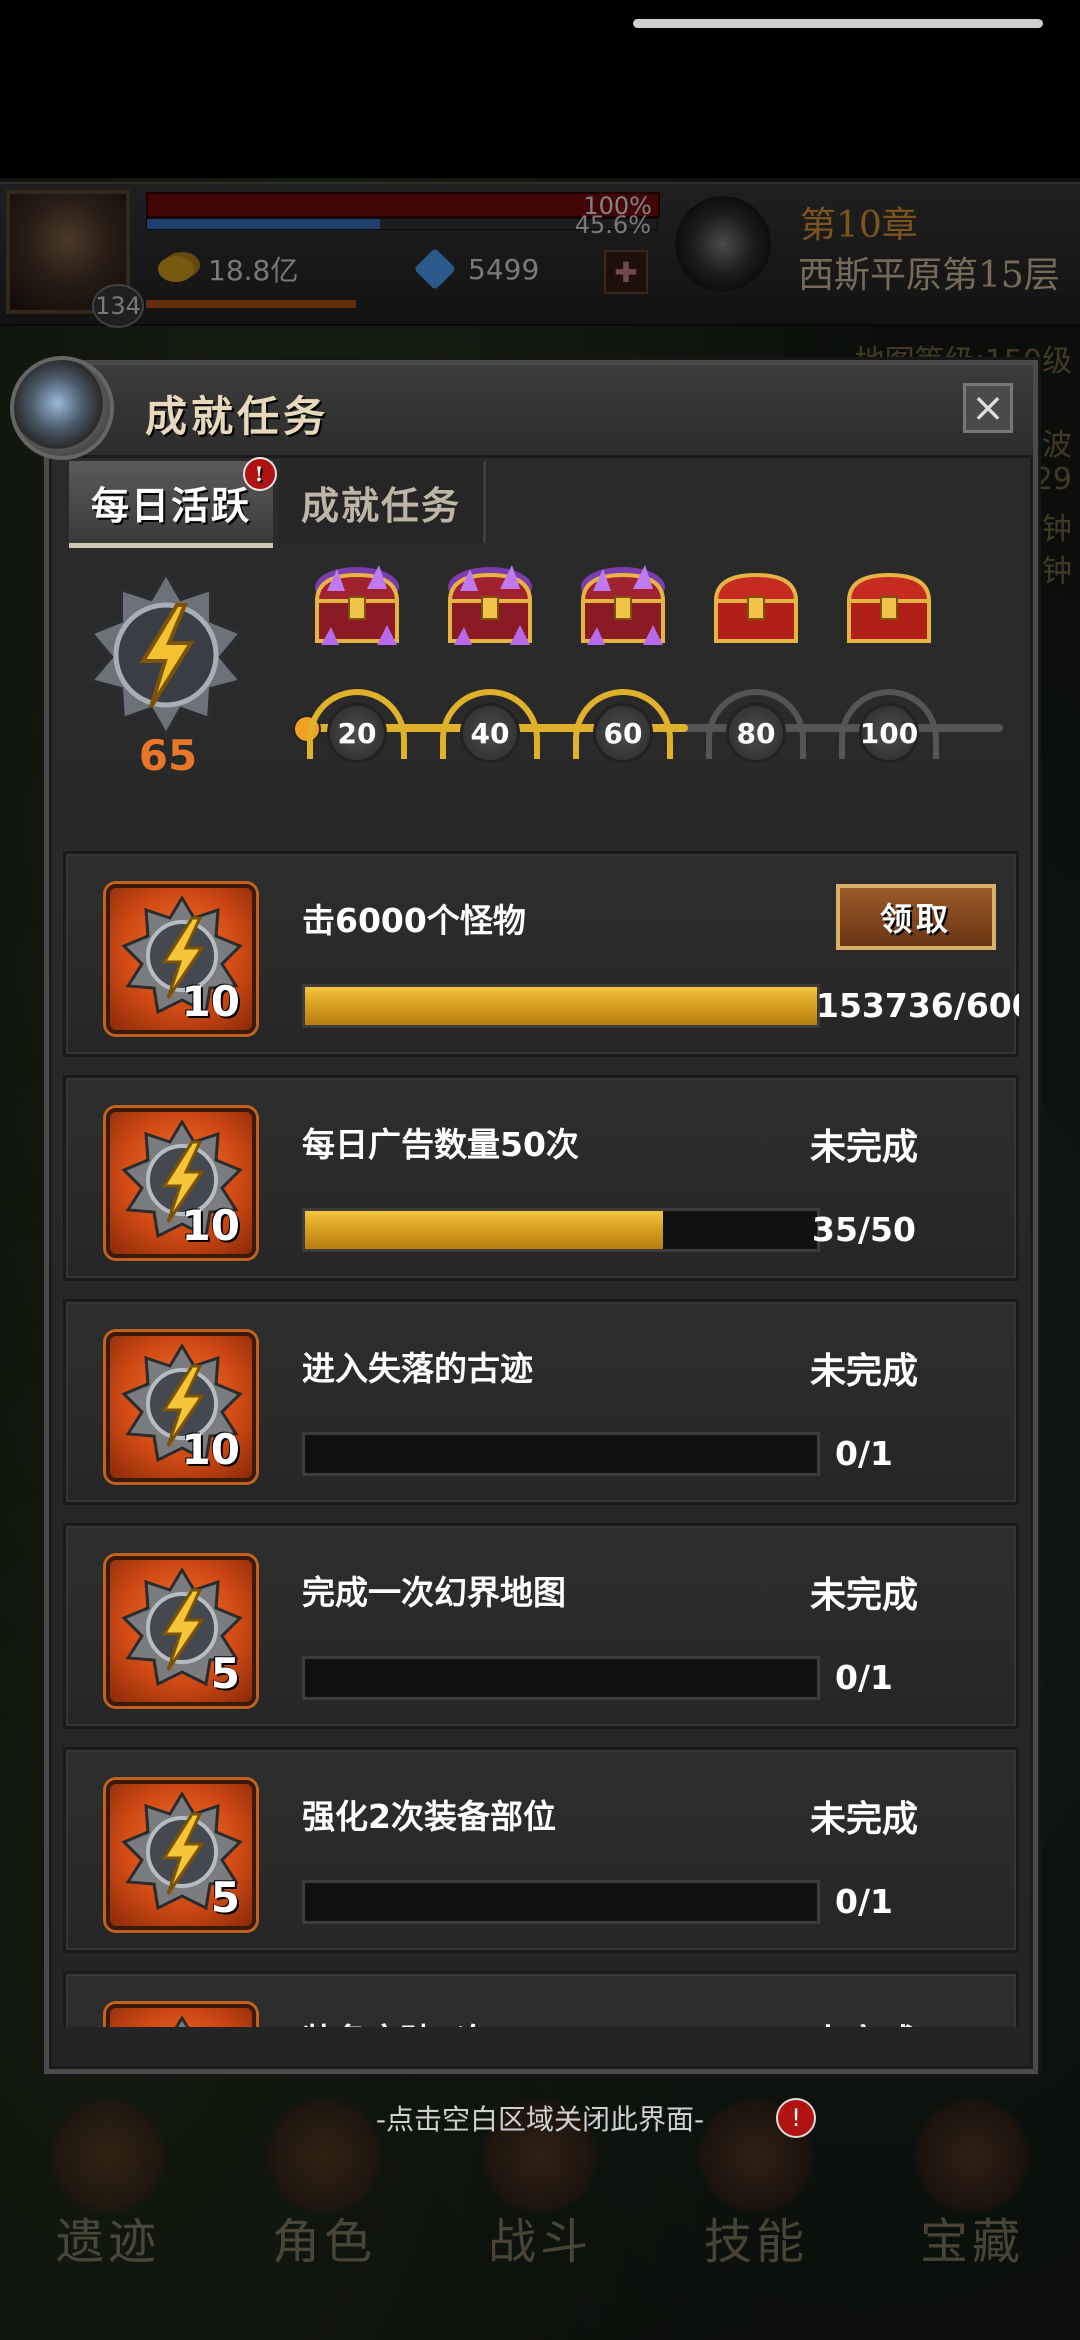 This screenshot has height=2340, width=1080. I want to click on milestone: 80, so click(757, 667).